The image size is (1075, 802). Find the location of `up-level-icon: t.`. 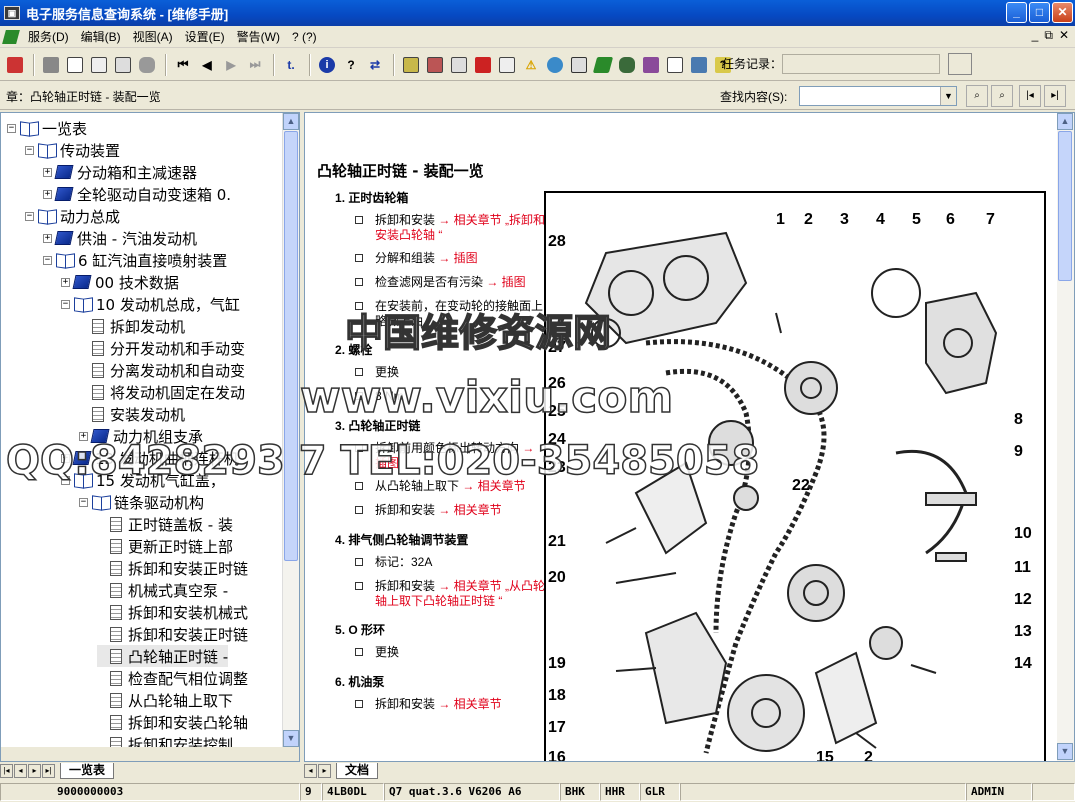

up-level-icon: t. is located at coordinates (291, 65).